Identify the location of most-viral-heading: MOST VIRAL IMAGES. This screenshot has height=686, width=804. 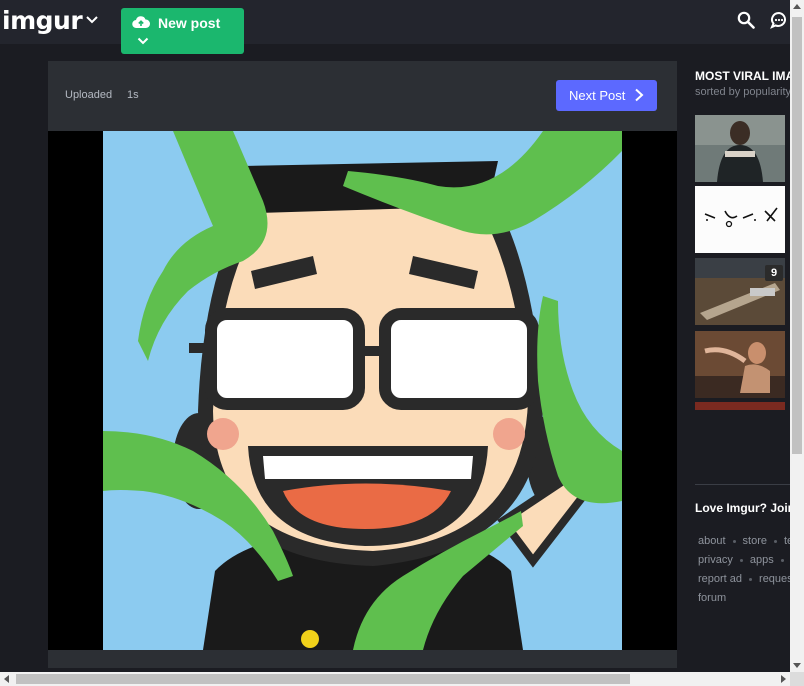
(742, 76).